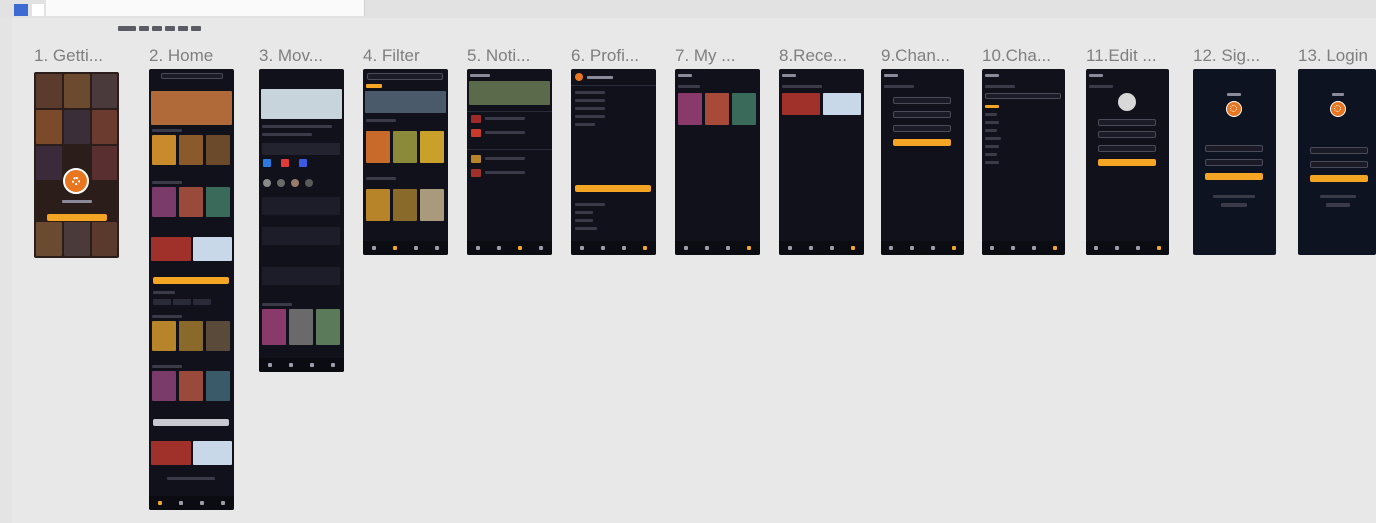 The width and height of the screenshot is (1376, 523). I want to click on hero-banner, so click(191, 108).